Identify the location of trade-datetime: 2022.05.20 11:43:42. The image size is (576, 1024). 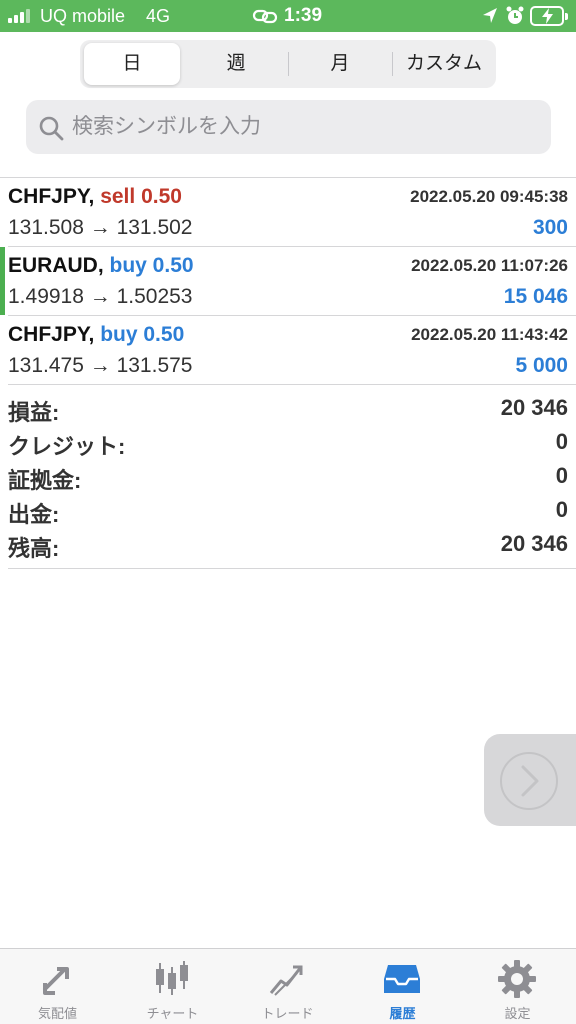
(489, 334).